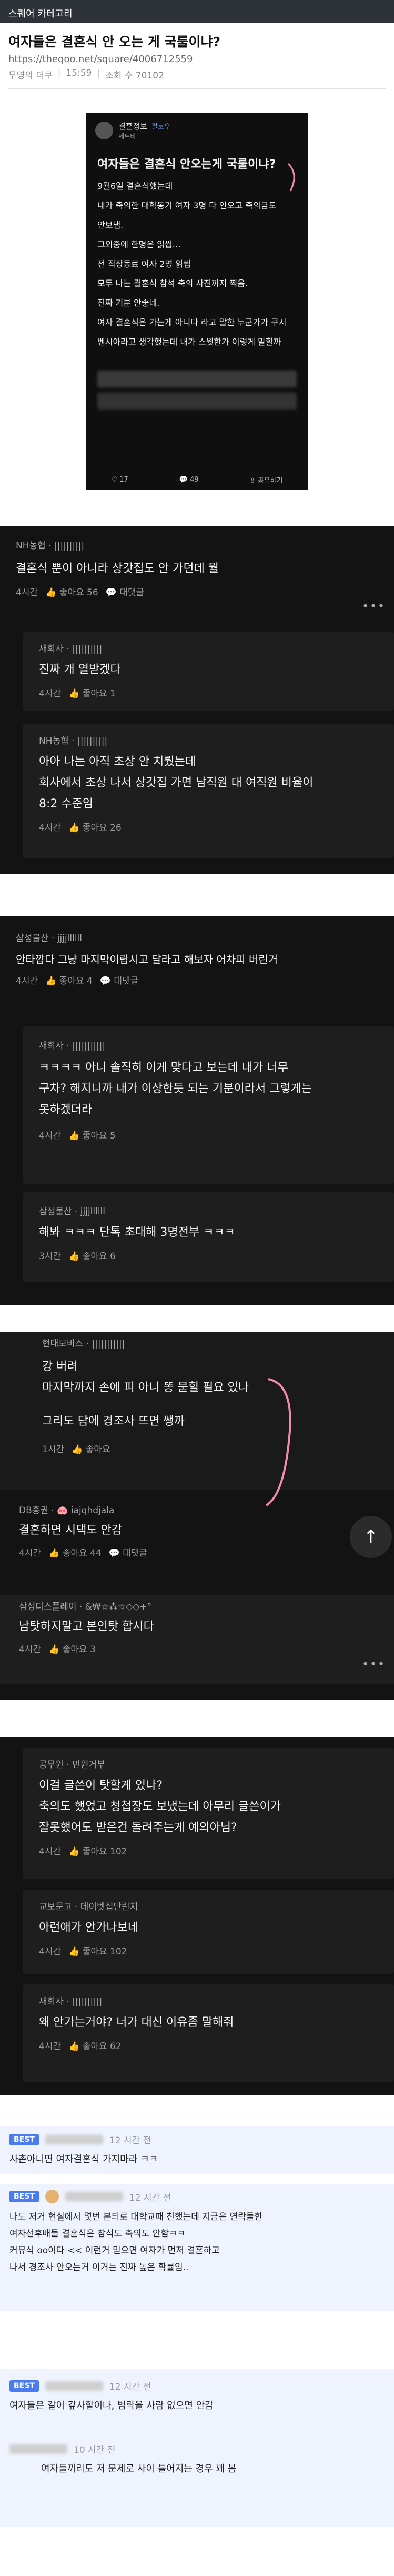  What do you see at coordinates (85, 1607) in the screenshot?
I see `comment-author: 삼성디스플레이 · &₩☆⁂☆◇◇+°` at bounding box center [85, 1607].